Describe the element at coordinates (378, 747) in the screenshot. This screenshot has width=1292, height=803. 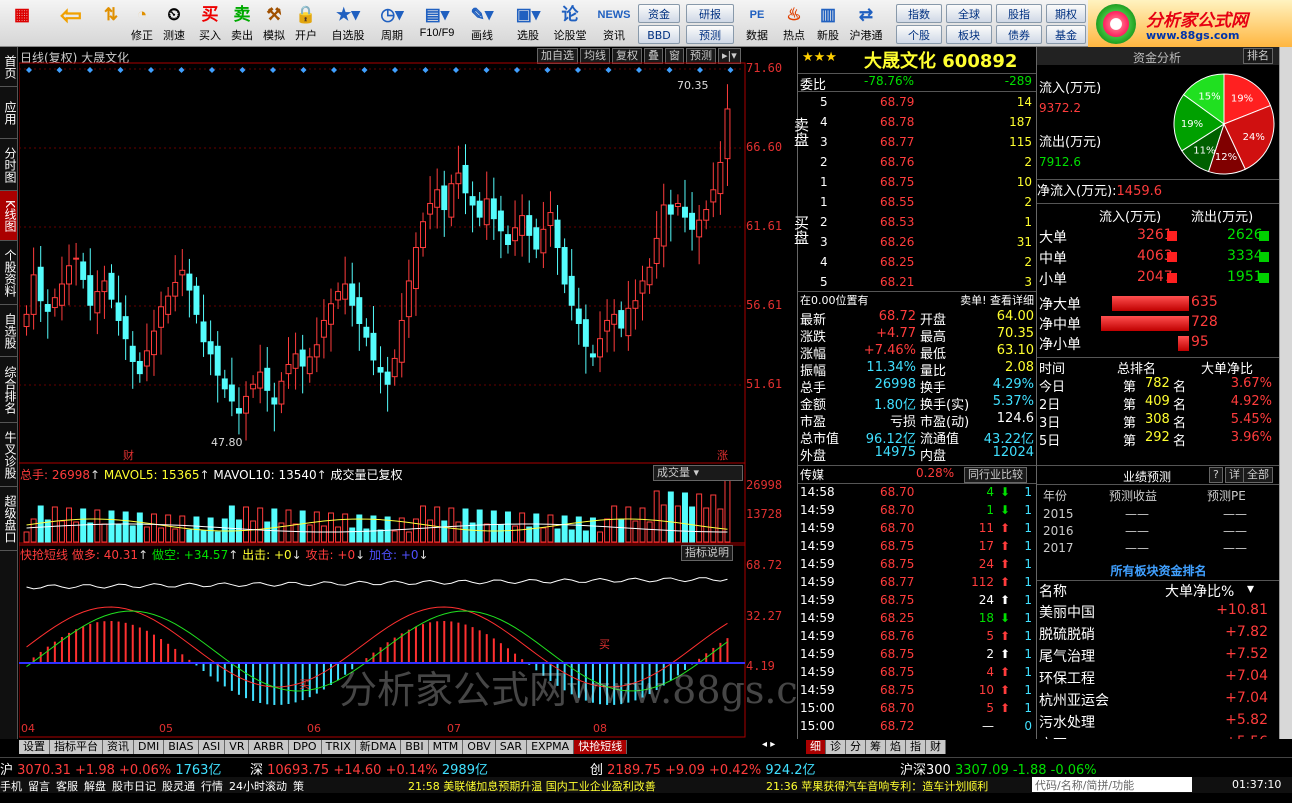
I see `tab-indicator: 新DMA` at that location.